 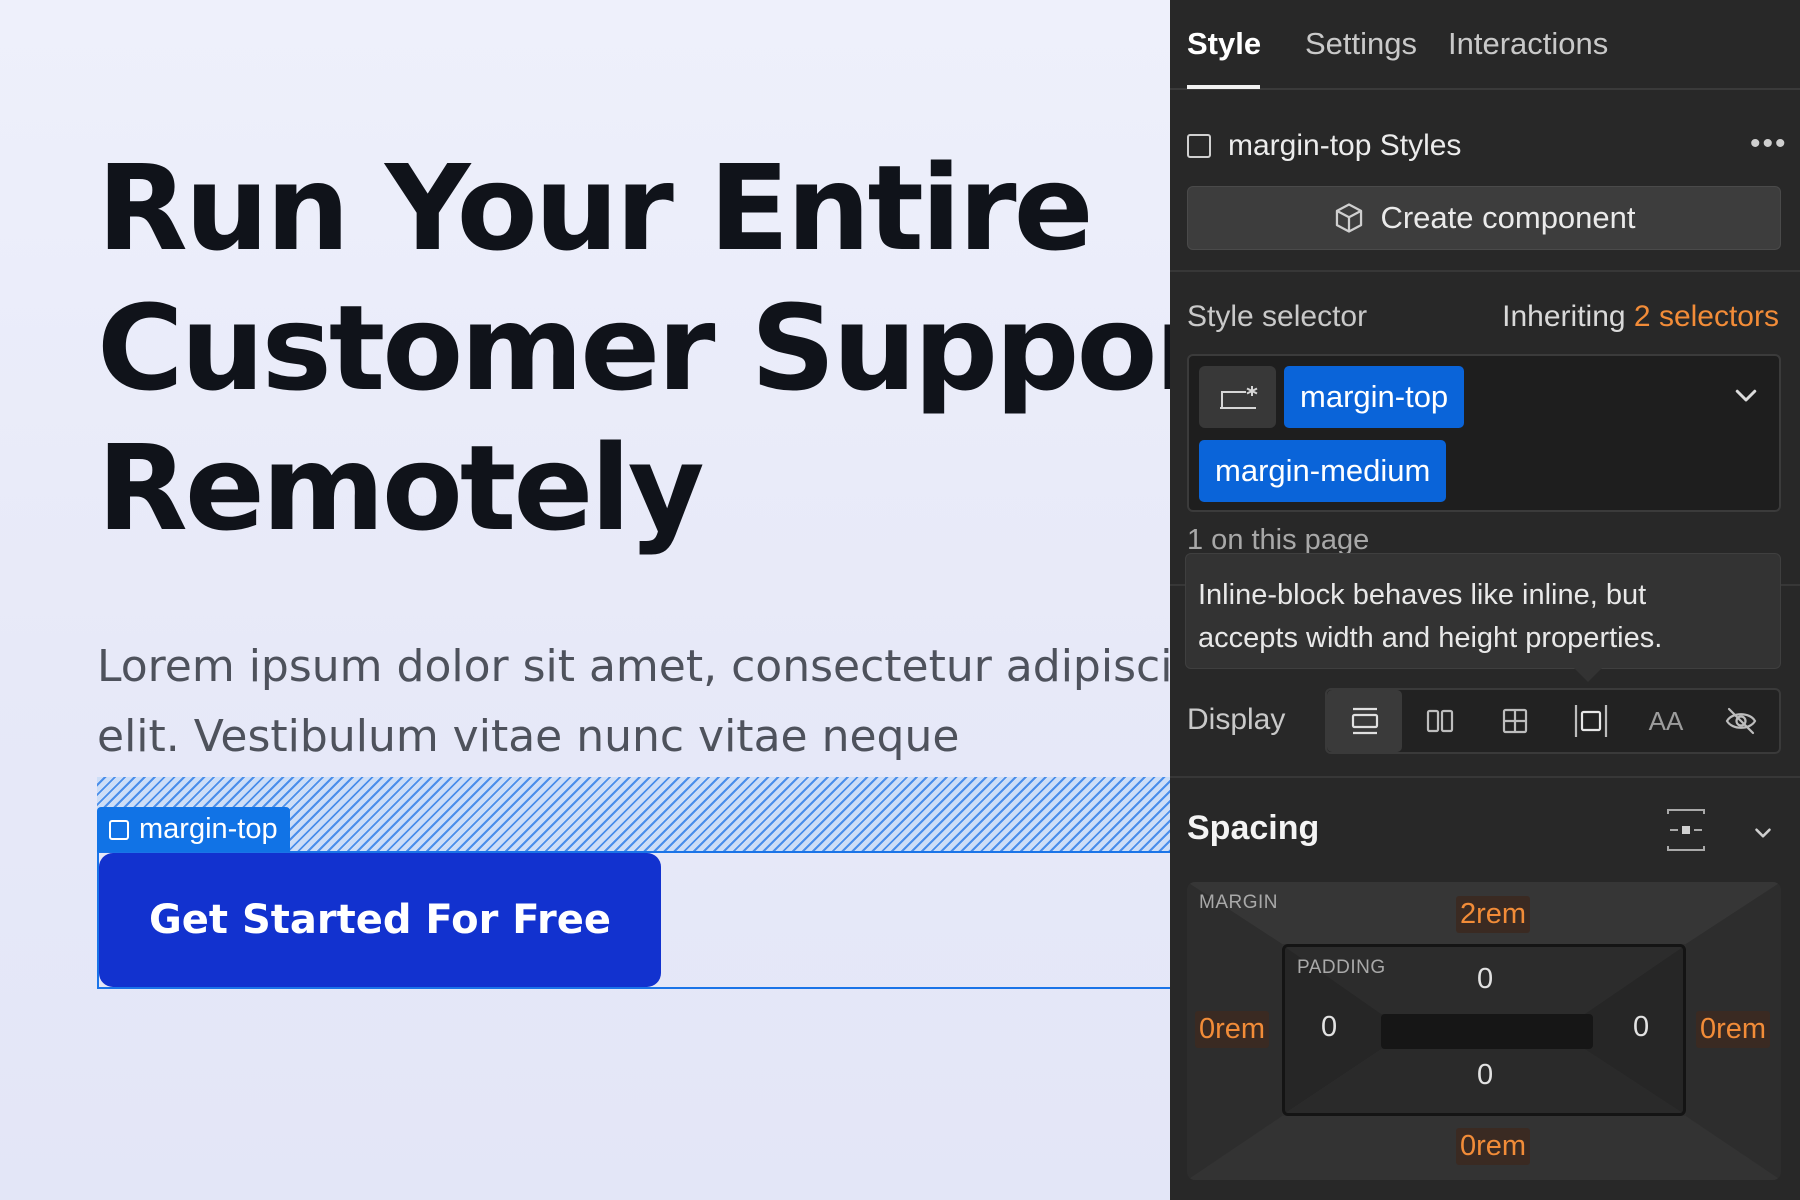 What do you see at coordinates (1253, 828) in the screenshot?
I see `spacing-section-title: Spacing` at bounding box center [1253, 828].